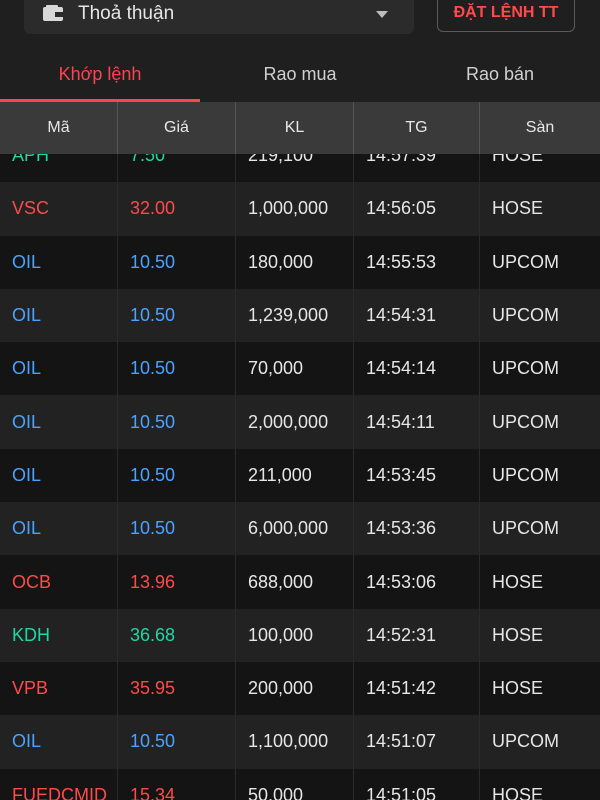 The image size is (600, 800). Describe the element at coordinates (295, 262) in the screenshot. I see `volume-cell: 180,000` at that location.